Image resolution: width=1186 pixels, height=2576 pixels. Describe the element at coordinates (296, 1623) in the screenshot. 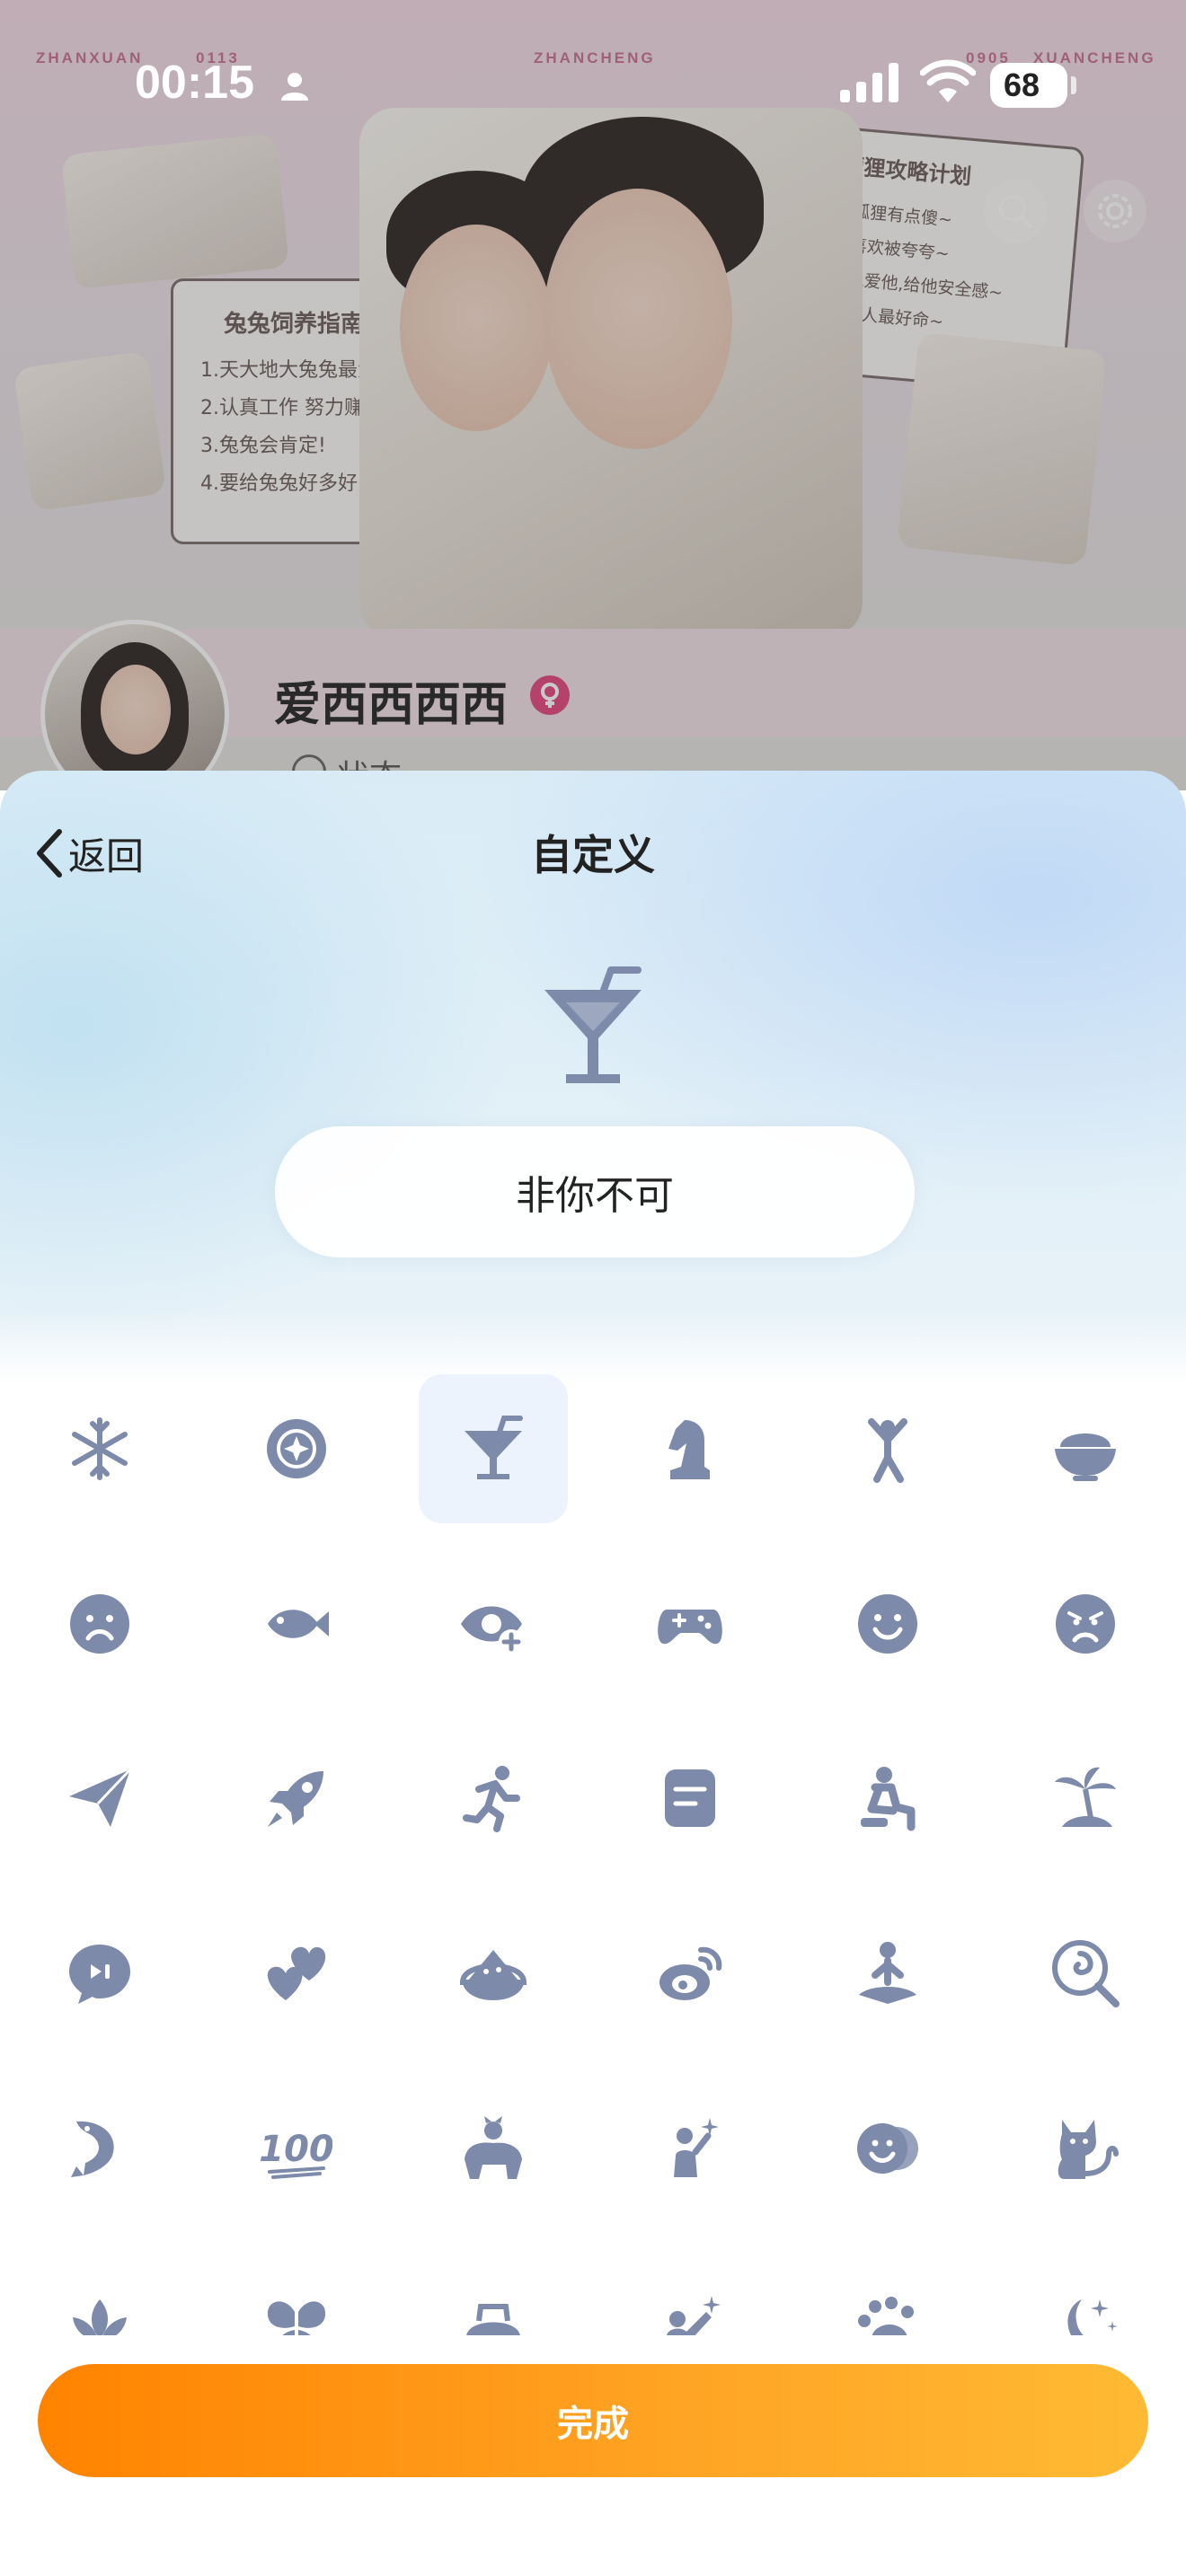

I see `fish-icon` at that location.